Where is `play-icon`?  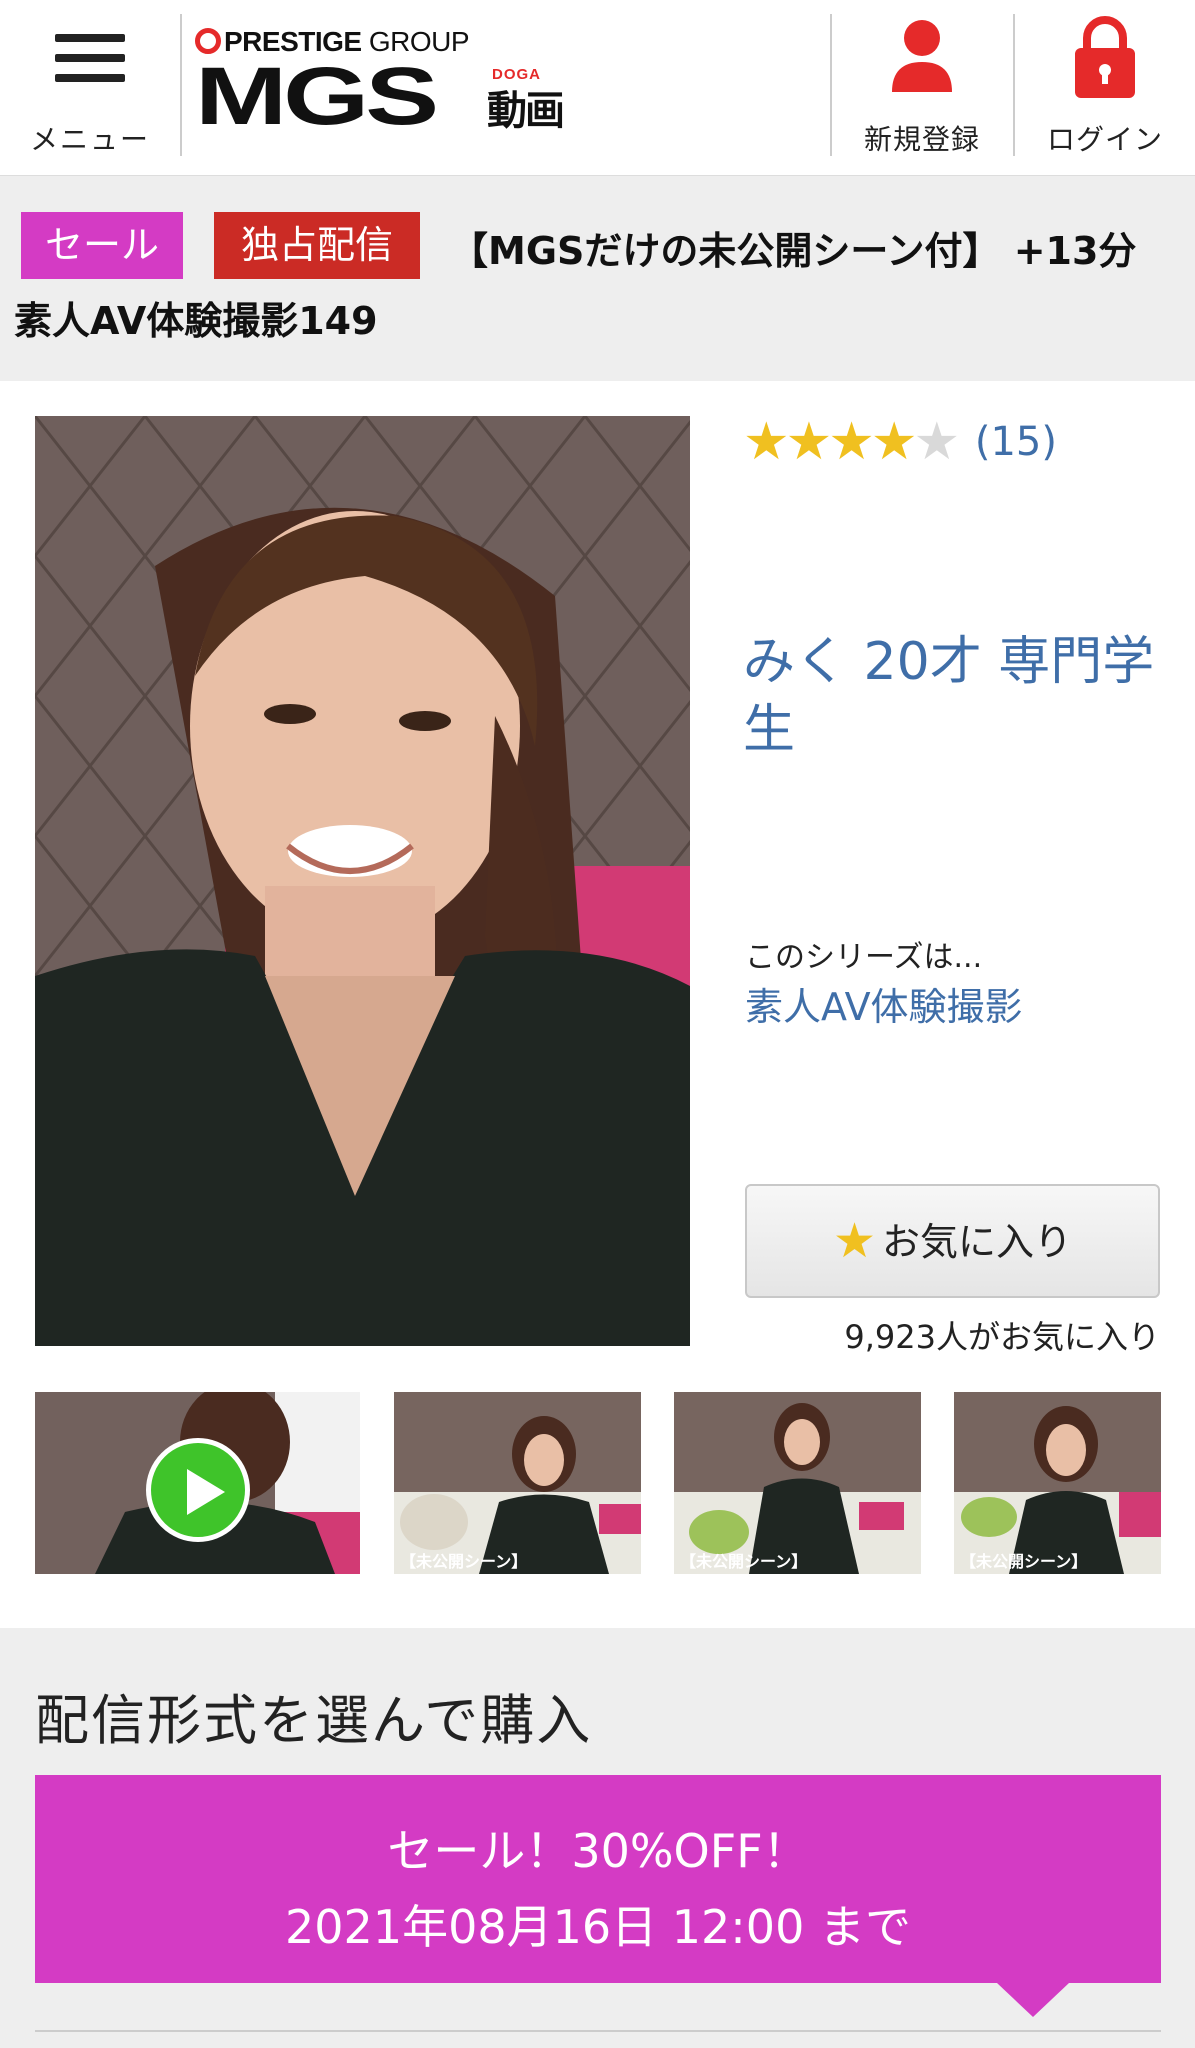
play-icon is located at coordinates (198, 1490).